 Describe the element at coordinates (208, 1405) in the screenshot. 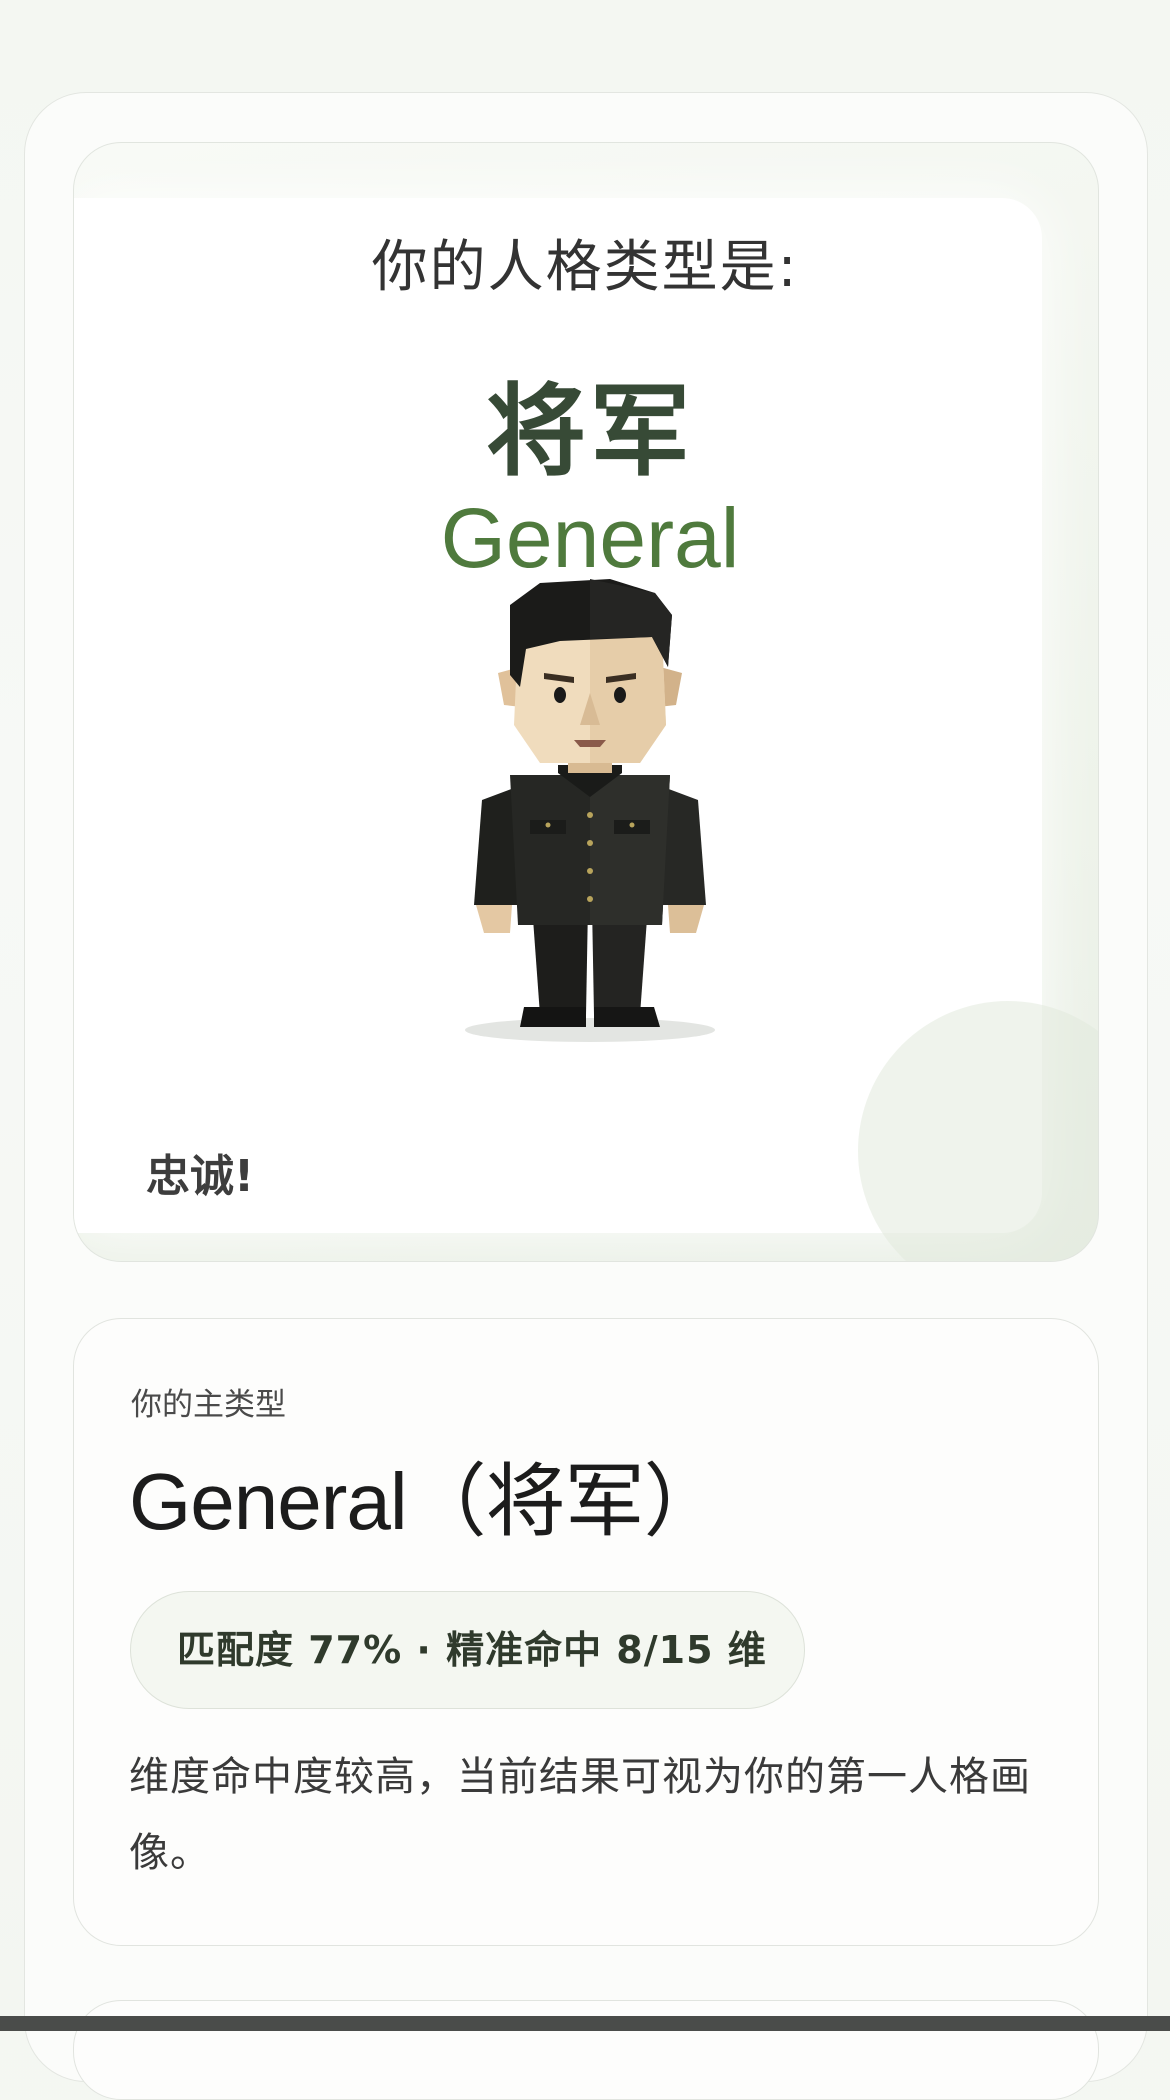

I see `main-type-label: 你的主类型` at that location.